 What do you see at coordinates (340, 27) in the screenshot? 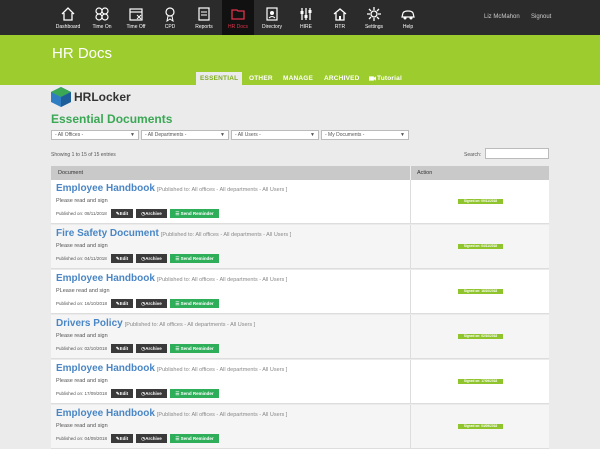
I see `nav-label: RTR` at bounding box center [340, 27].